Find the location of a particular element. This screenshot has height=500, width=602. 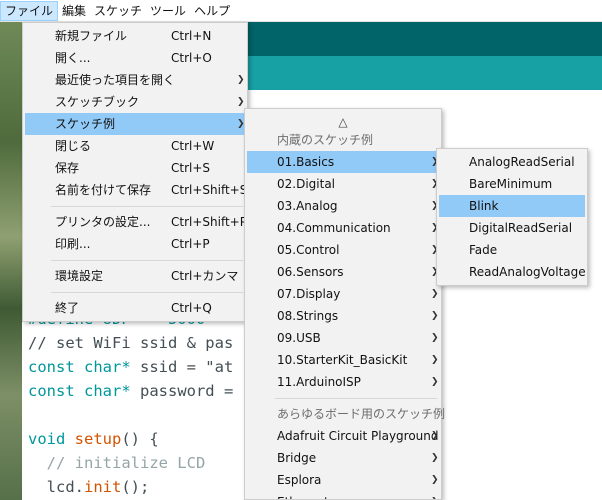

menu-item-save: 保存 Ctrl+S is located at coordinates (135, 168).